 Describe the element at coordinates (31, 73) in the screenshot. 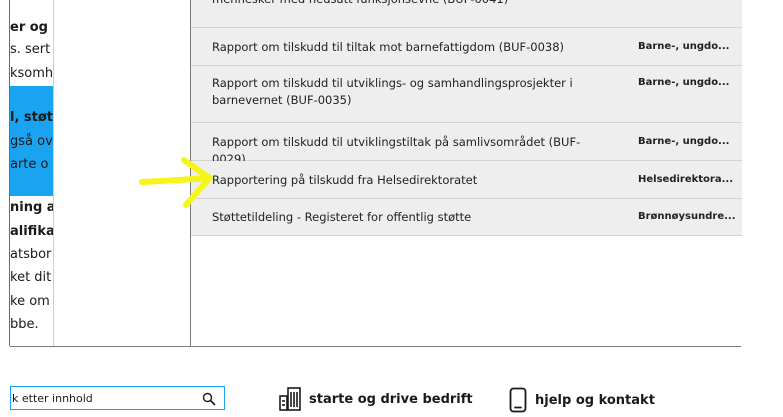

I see `left-line-3: ksomh` at that location.